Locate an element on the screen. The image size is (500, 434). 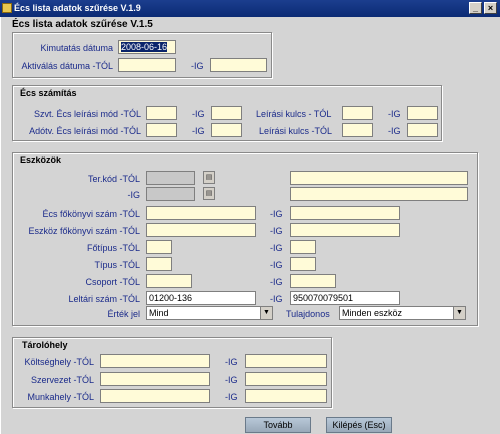
ecs-fokonyvi-label: Écs főkönyvi szám -TÓL is located at coordinates (91, 214).